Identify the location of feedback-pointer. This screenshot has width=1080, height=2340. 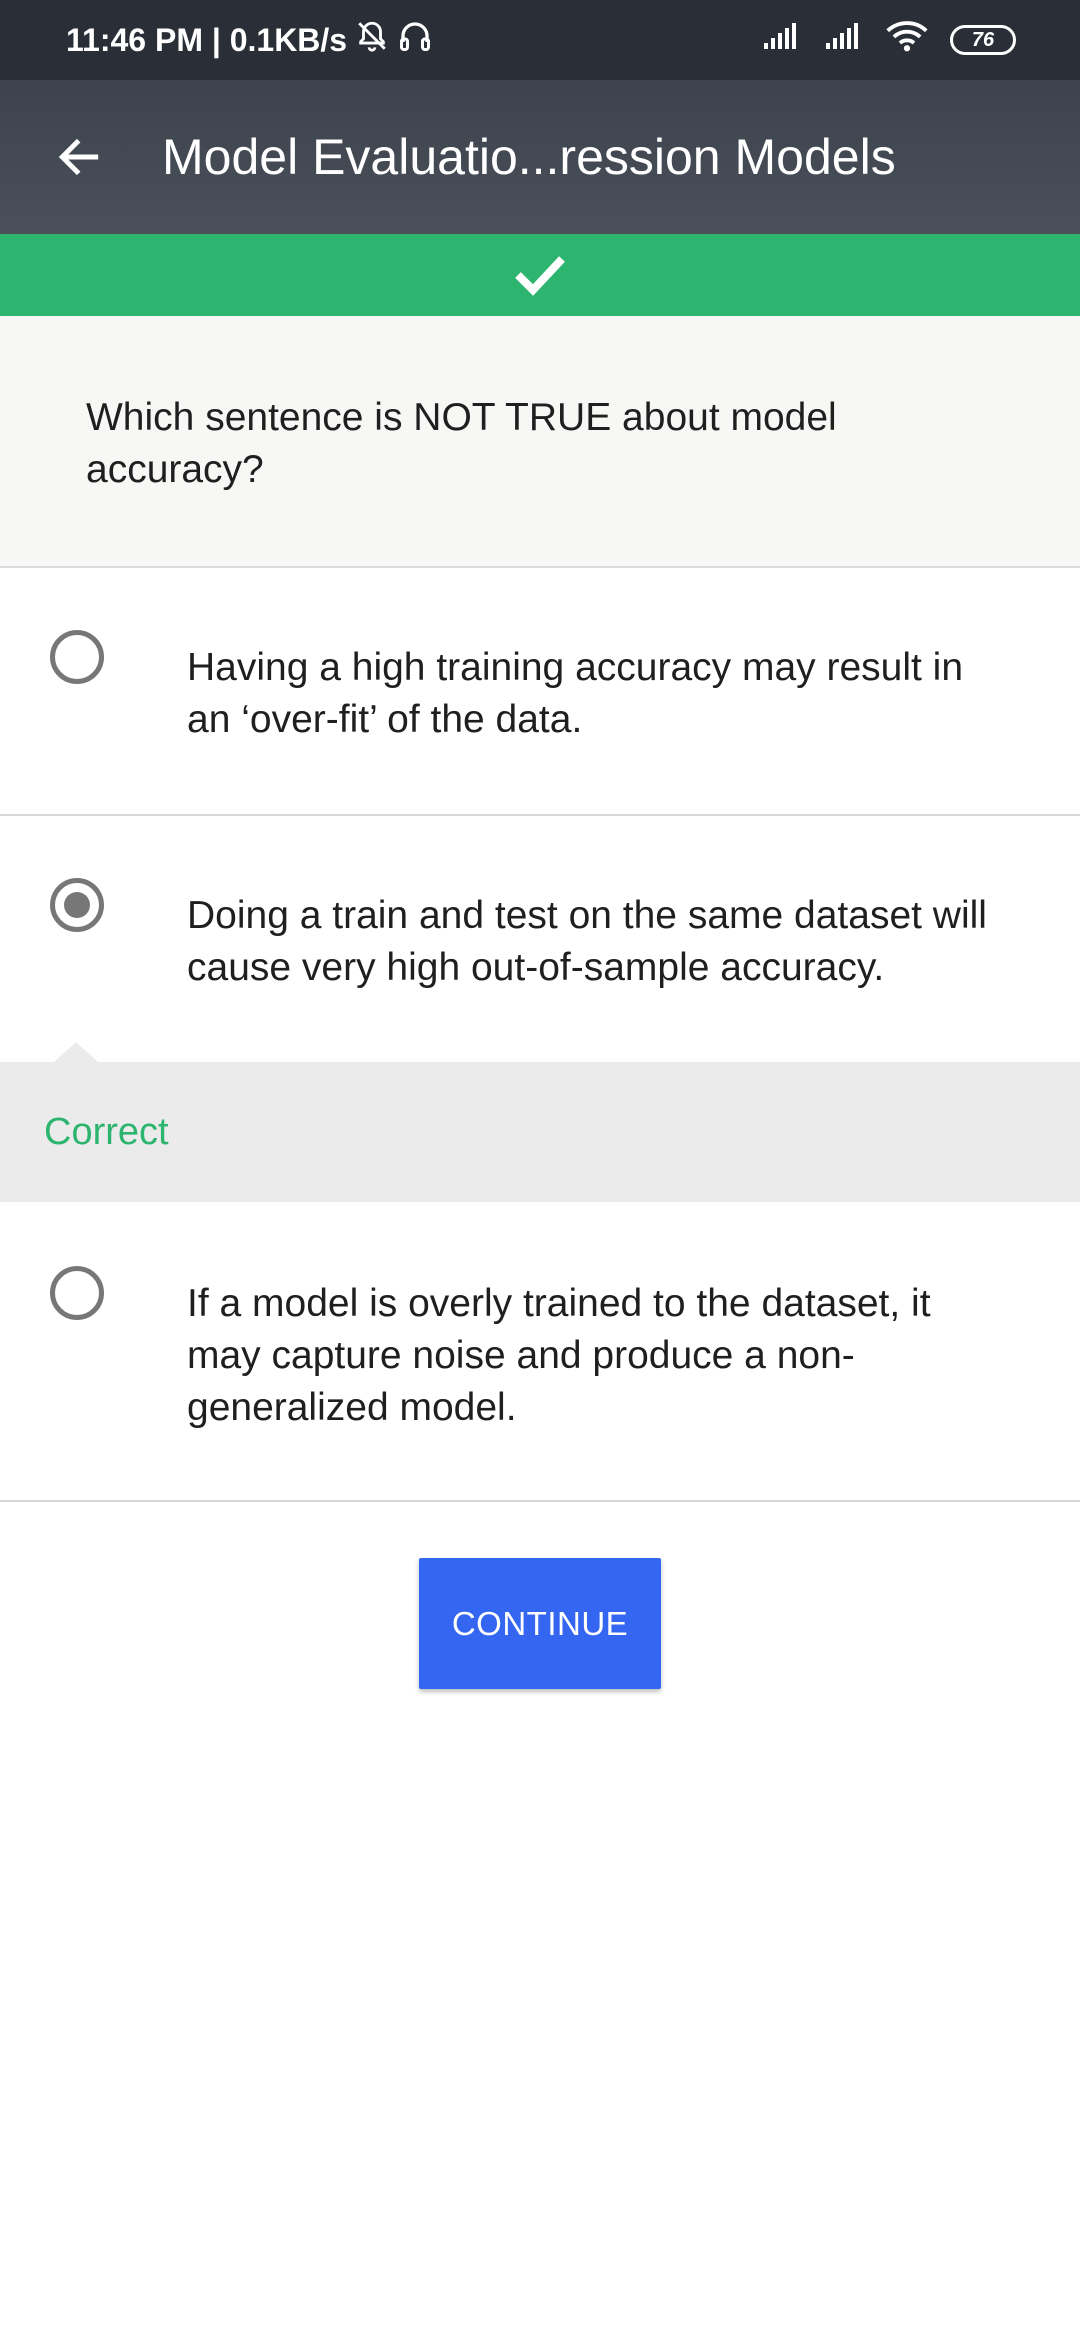
(76, 1052).